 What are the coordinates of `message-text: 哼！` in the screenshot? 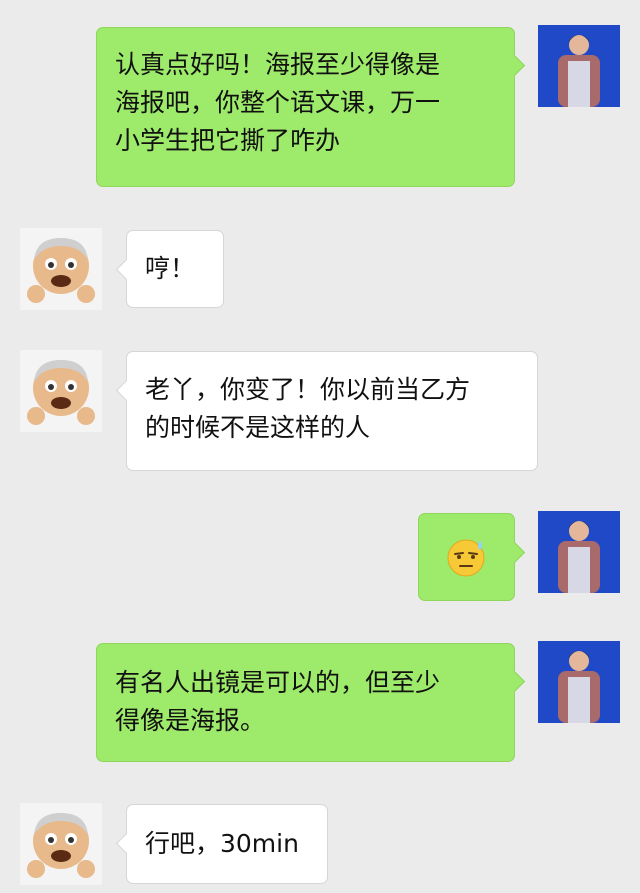 It's located at (170, 268).